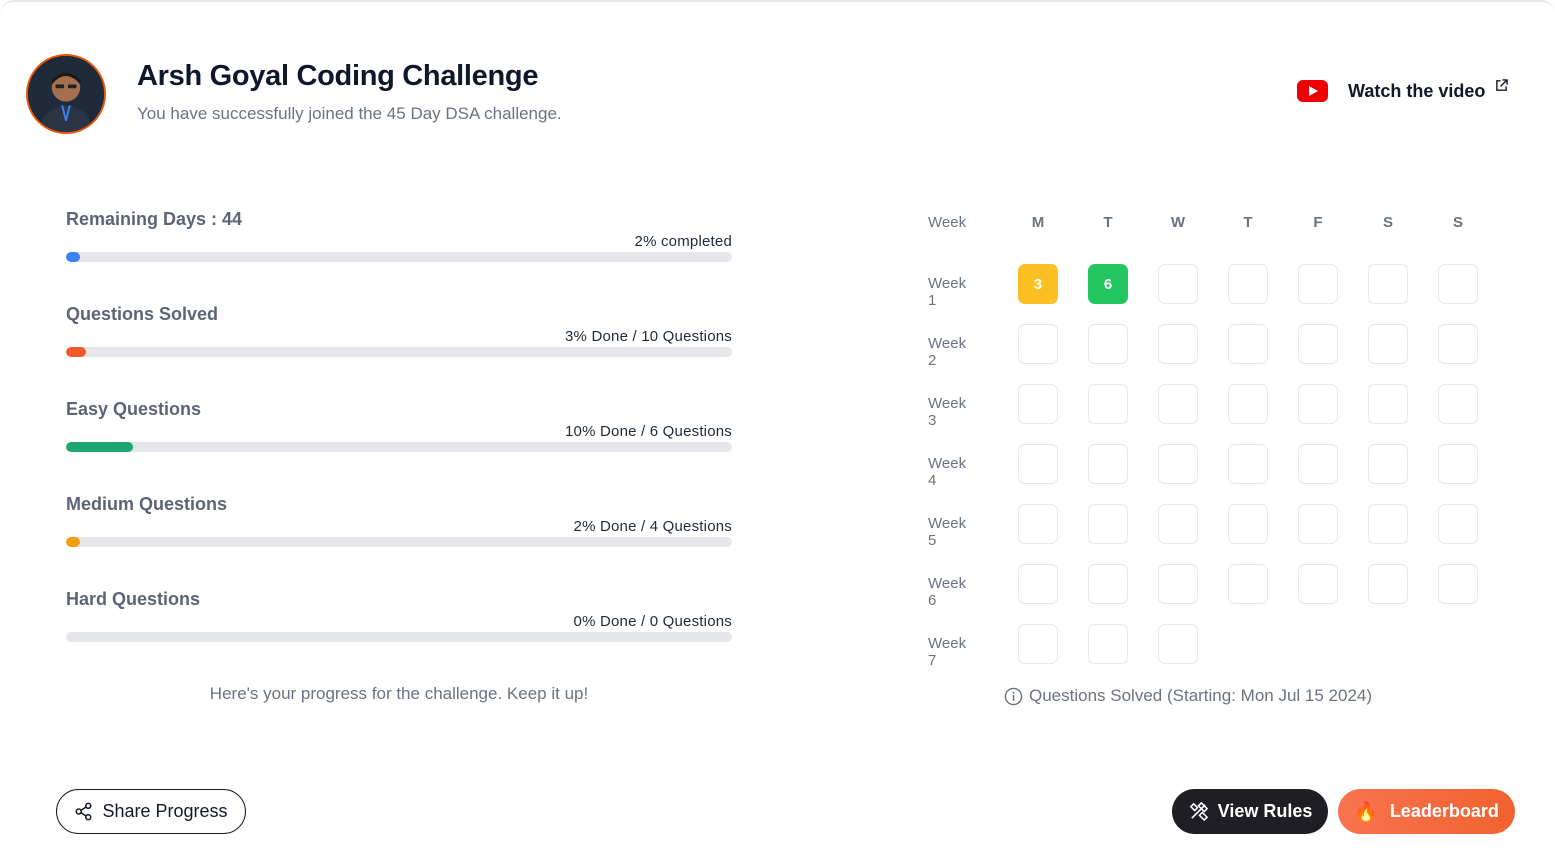 The image size is (1555, 865). Describe the element at coordinates (947, 532) in the screenshot. I see `week-label: Week 5` at that location.